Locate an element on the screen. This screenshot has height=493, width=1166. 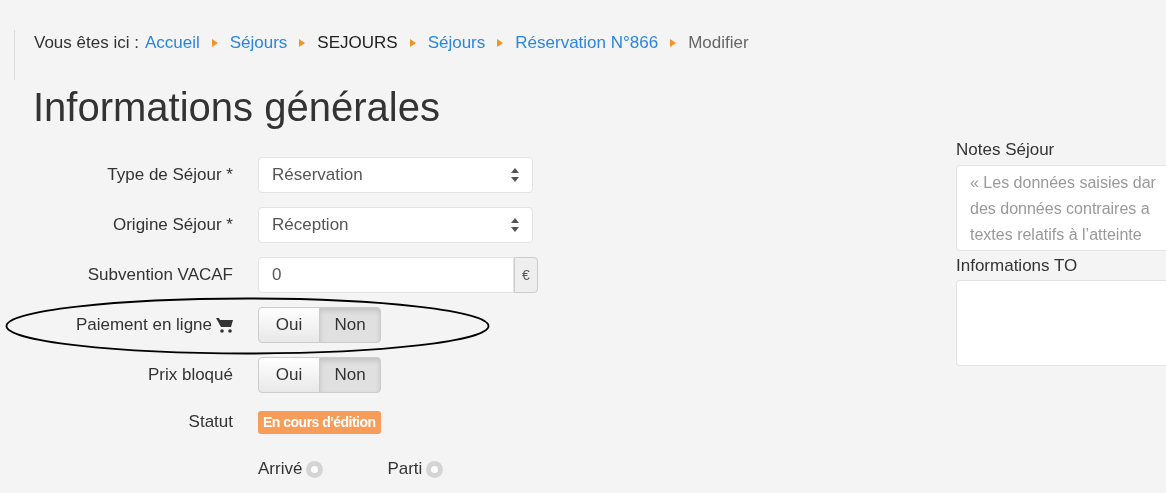
select-field: Réservation is located at coordinates (395, 175).